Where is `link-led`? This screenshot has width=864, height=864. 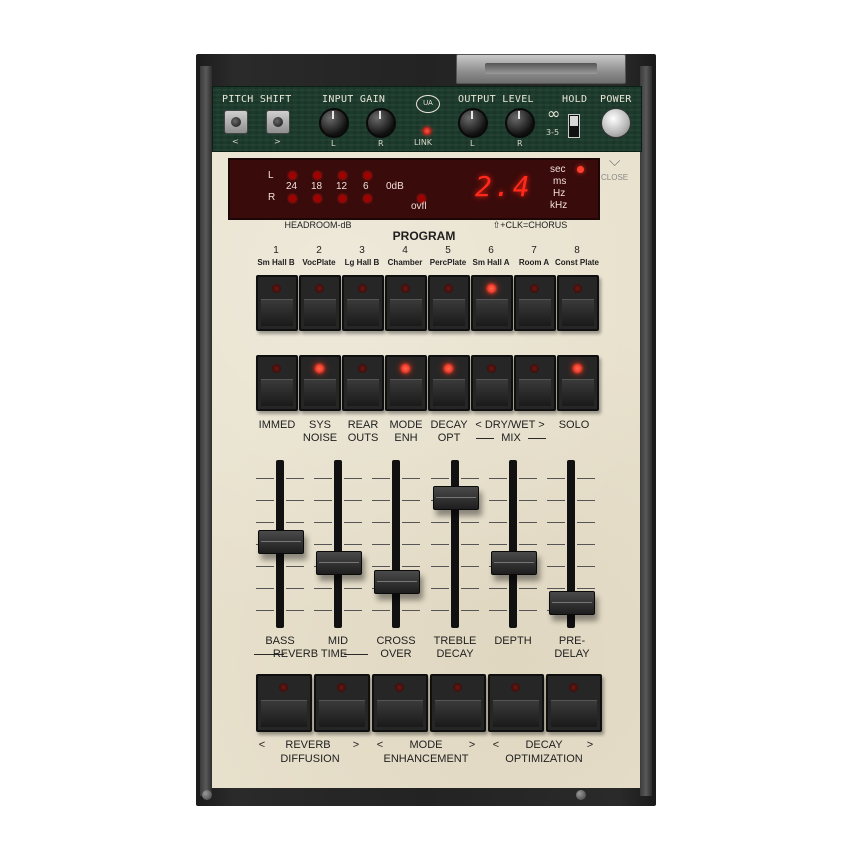 link-led is located at coordinates (427, 131).